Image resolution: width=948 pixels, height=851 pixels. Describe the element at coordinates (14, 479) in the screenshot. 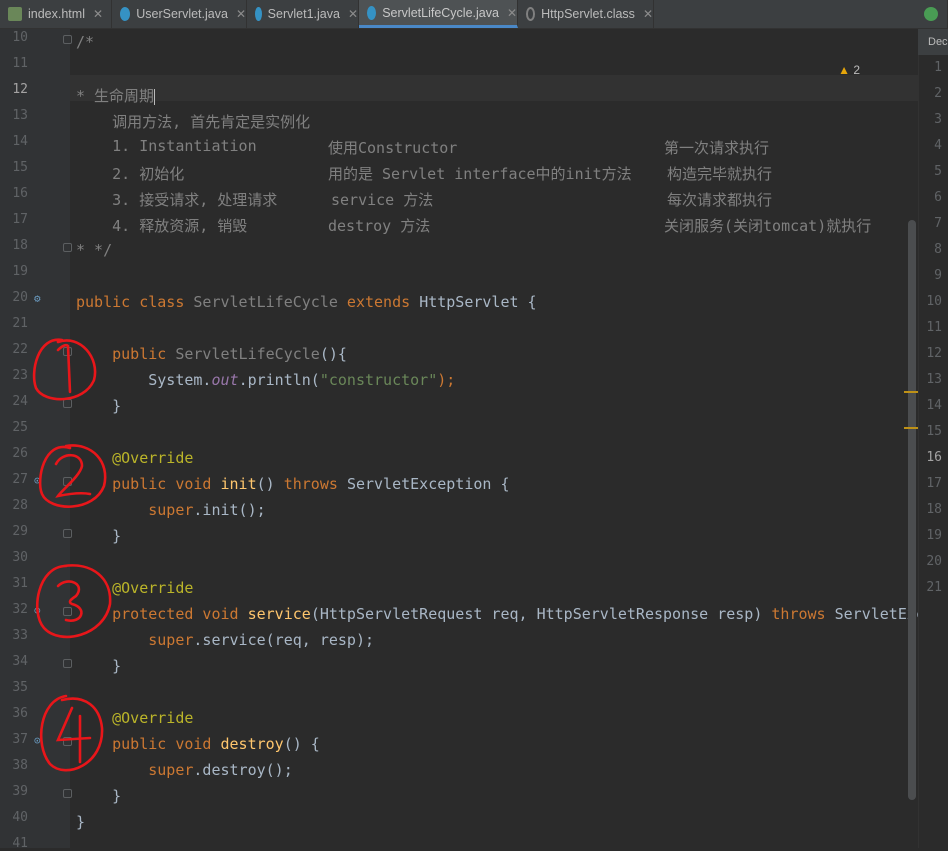

I see `line-number: 27` at that location.